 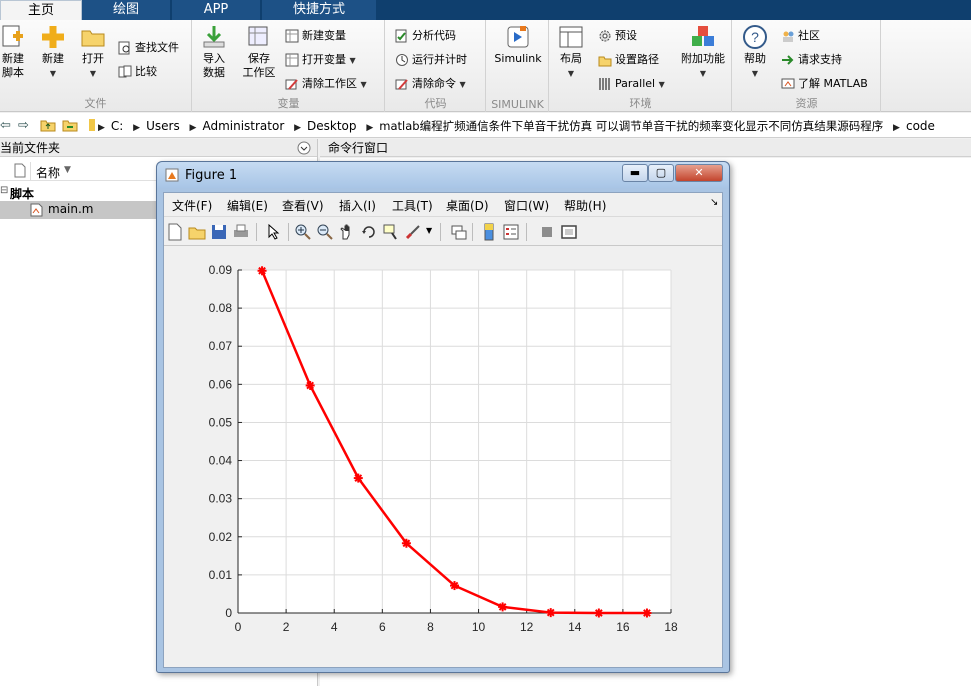 What do you see at coordinates (70, 125) in the screenshot?
I see `browse-folder-icon` at bounding box center [70, 125].